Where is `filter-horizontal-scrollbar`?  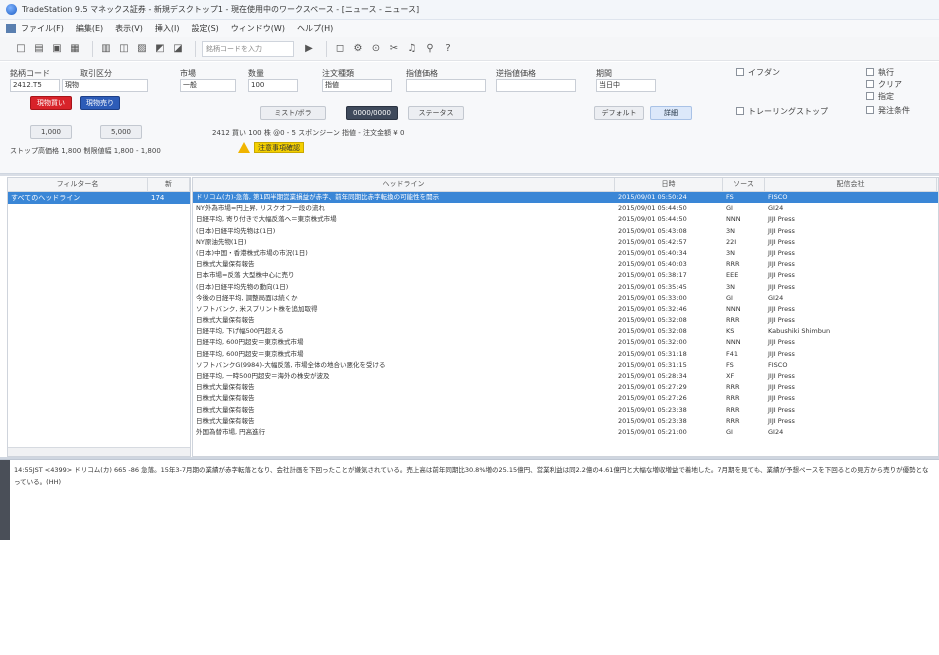 filter-horizontal-scrollbar is located at coordinates (99, 451).